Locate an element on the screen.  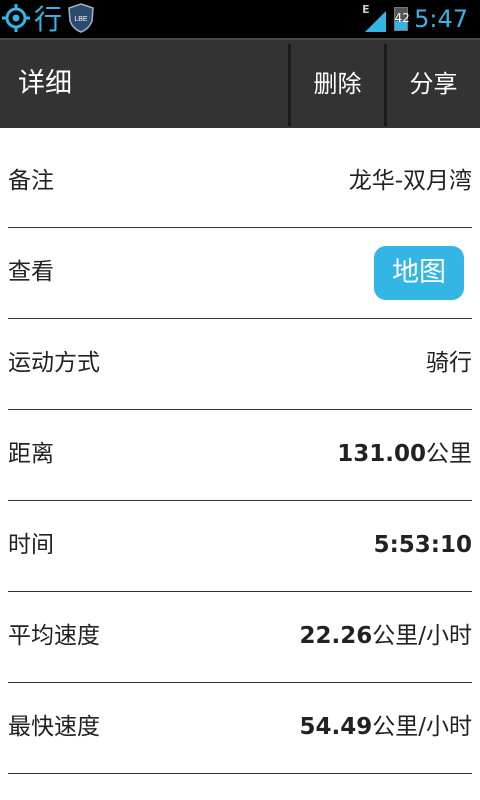
row-label: 查看 is located at coordinates (31, 272).